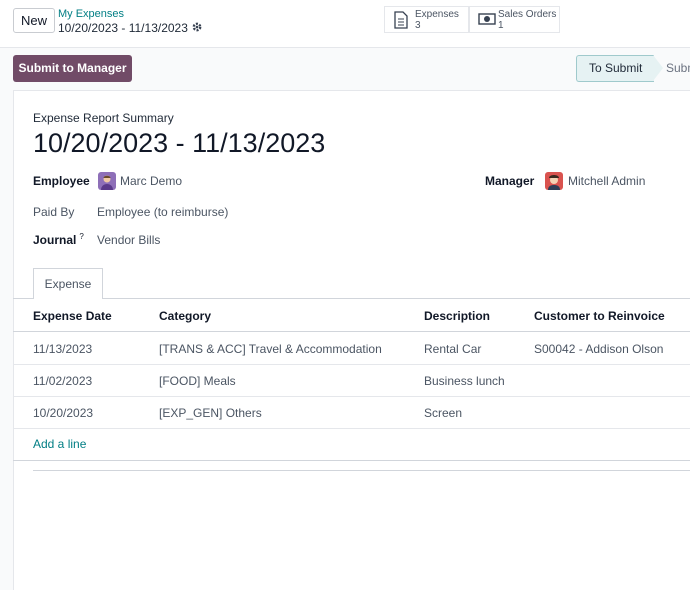 This screenshot has height=590, width=690. I want to click on paid-by-field: Employee (to reimburse), so click(162, 212).